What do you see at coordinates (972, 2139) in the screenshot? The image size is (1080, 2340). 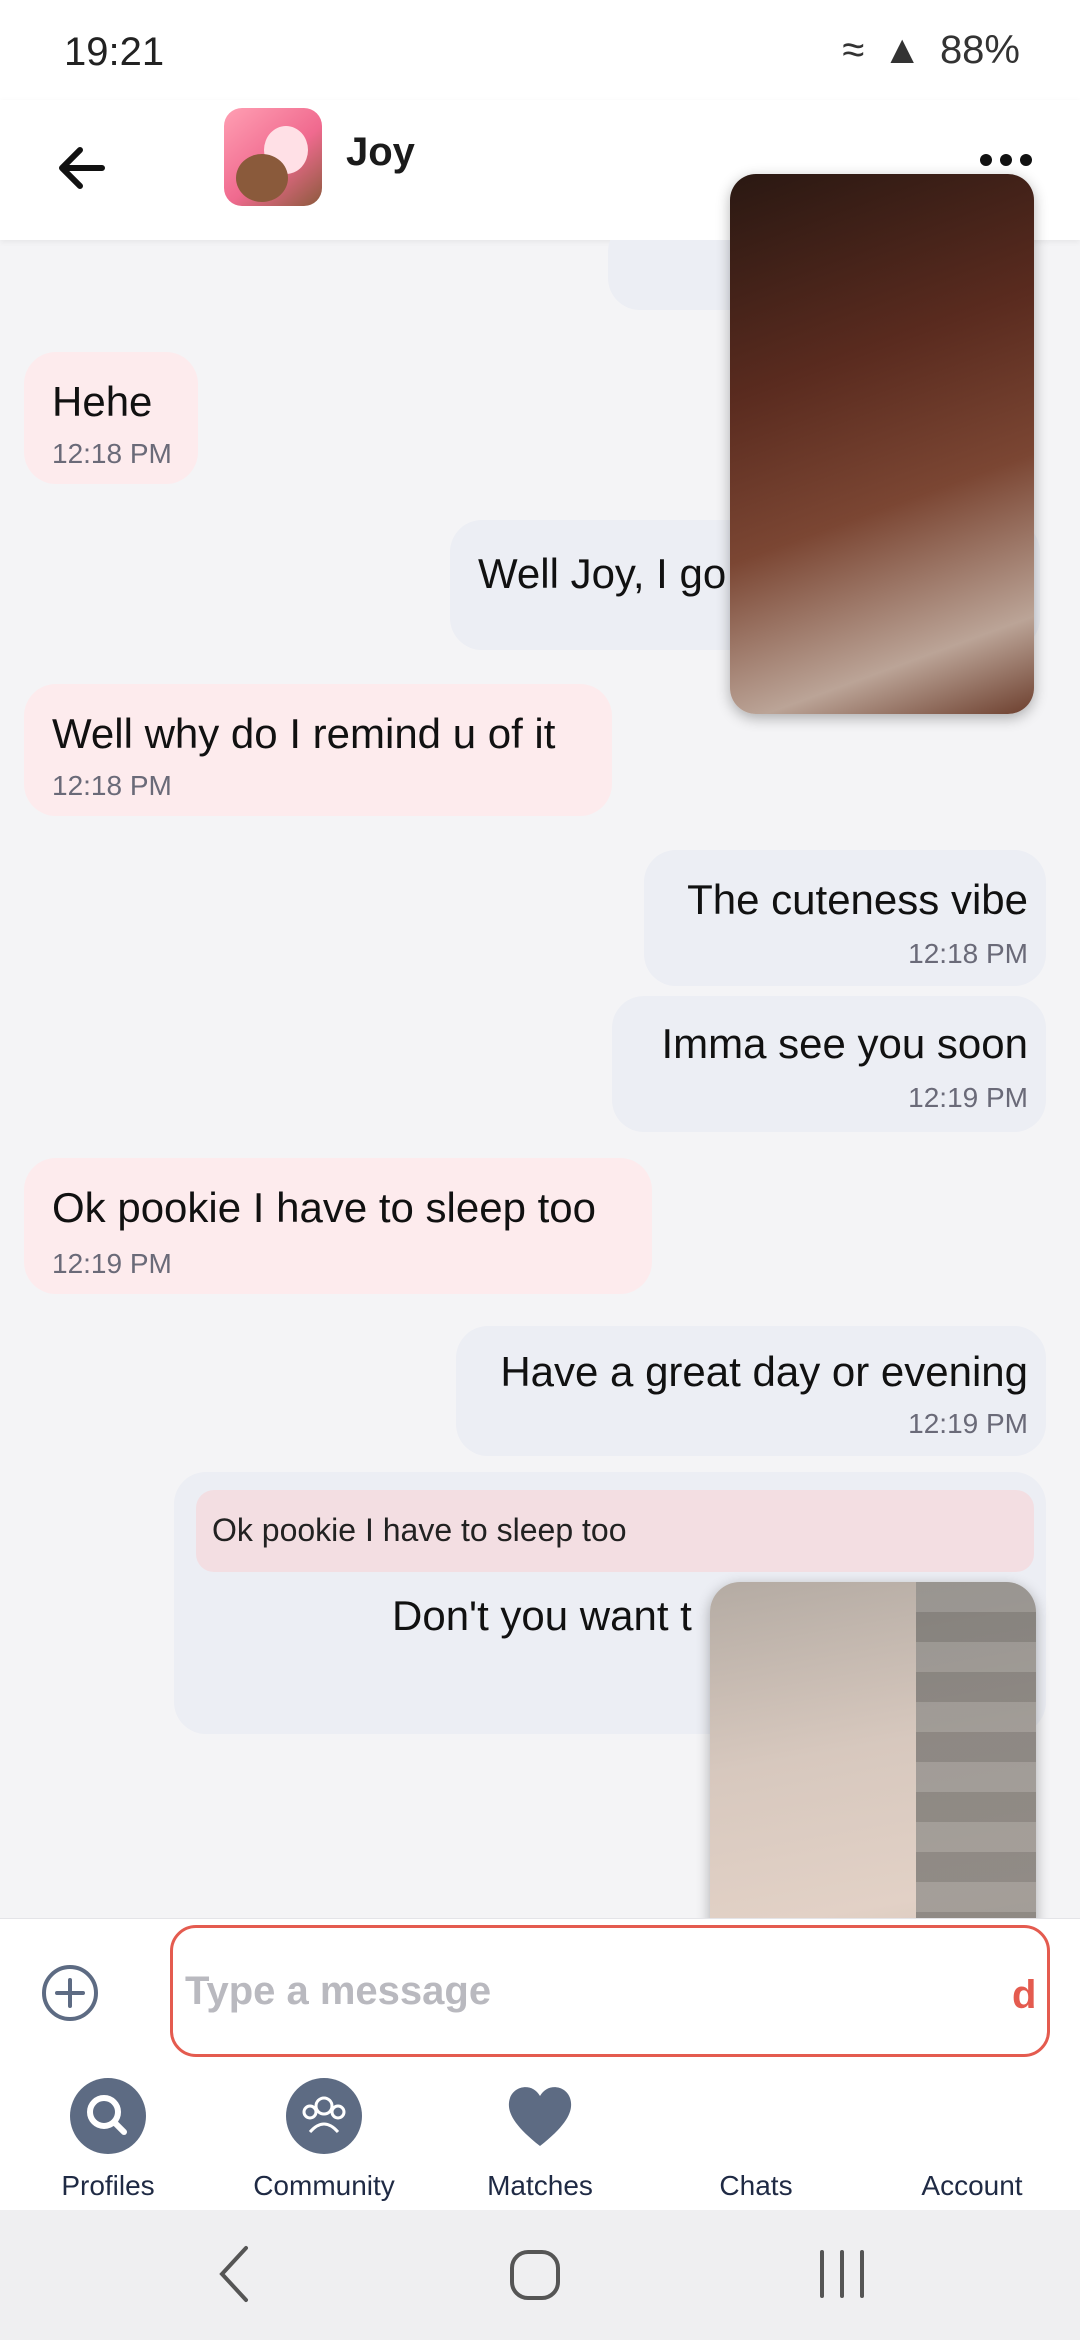 I see `nav-account: Account` at bounding box center [972, 2139].